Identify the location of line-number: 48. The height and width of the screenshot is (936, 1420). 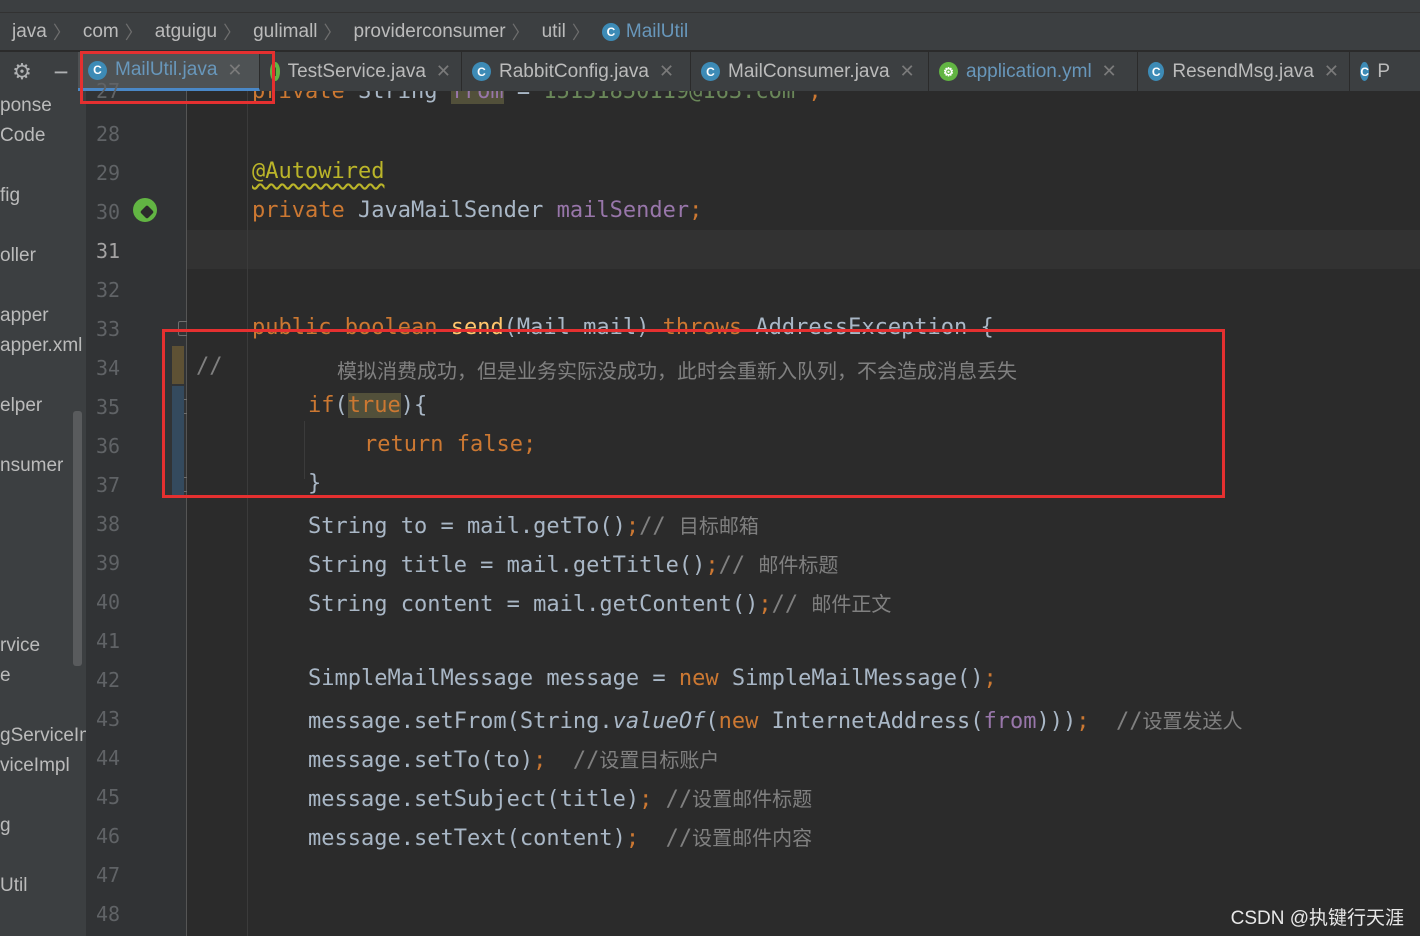
(108, 914).